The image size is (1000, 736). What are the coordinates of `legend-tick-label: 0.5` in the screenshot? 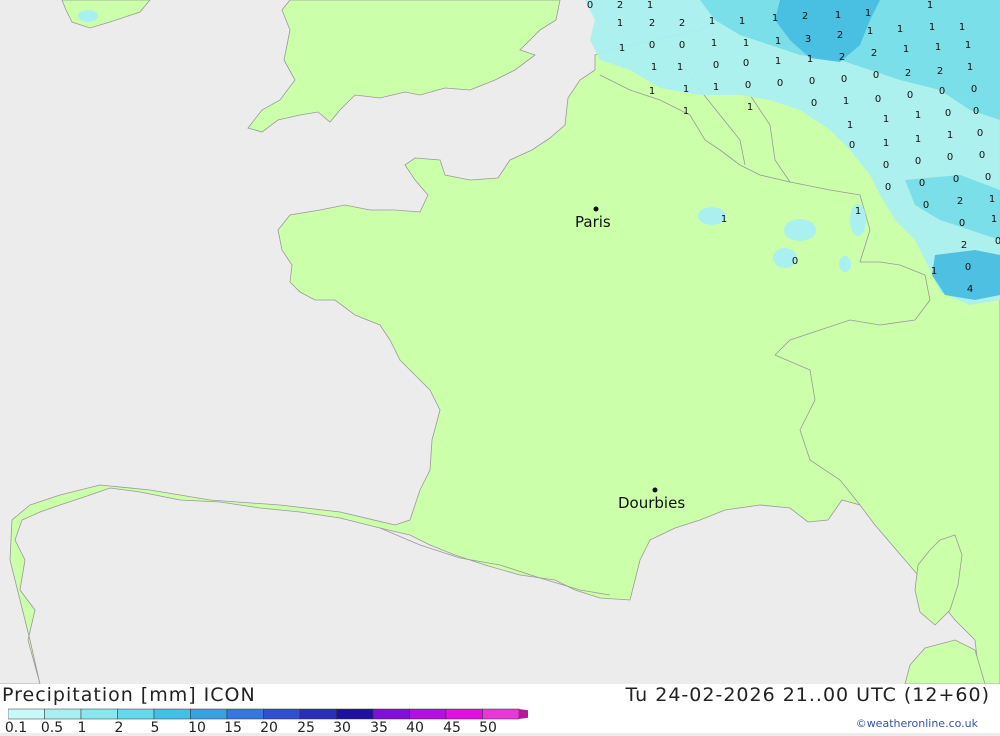 It's located at (52, 728).